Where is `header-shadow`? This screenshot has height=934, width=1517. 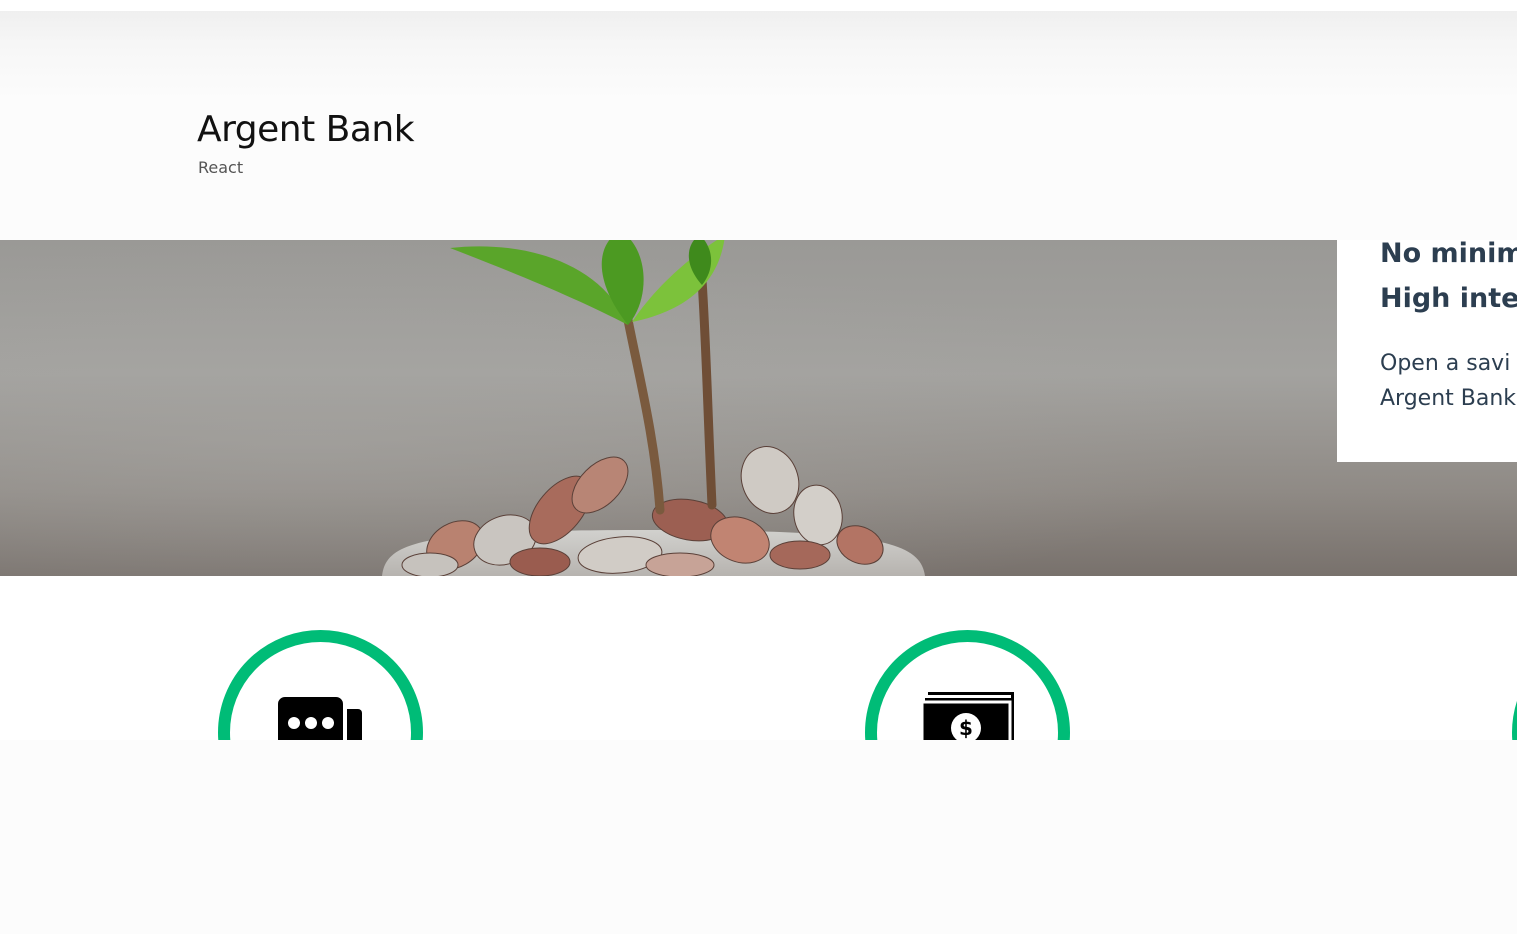
header-shadow is located at coordinates (758, 56).